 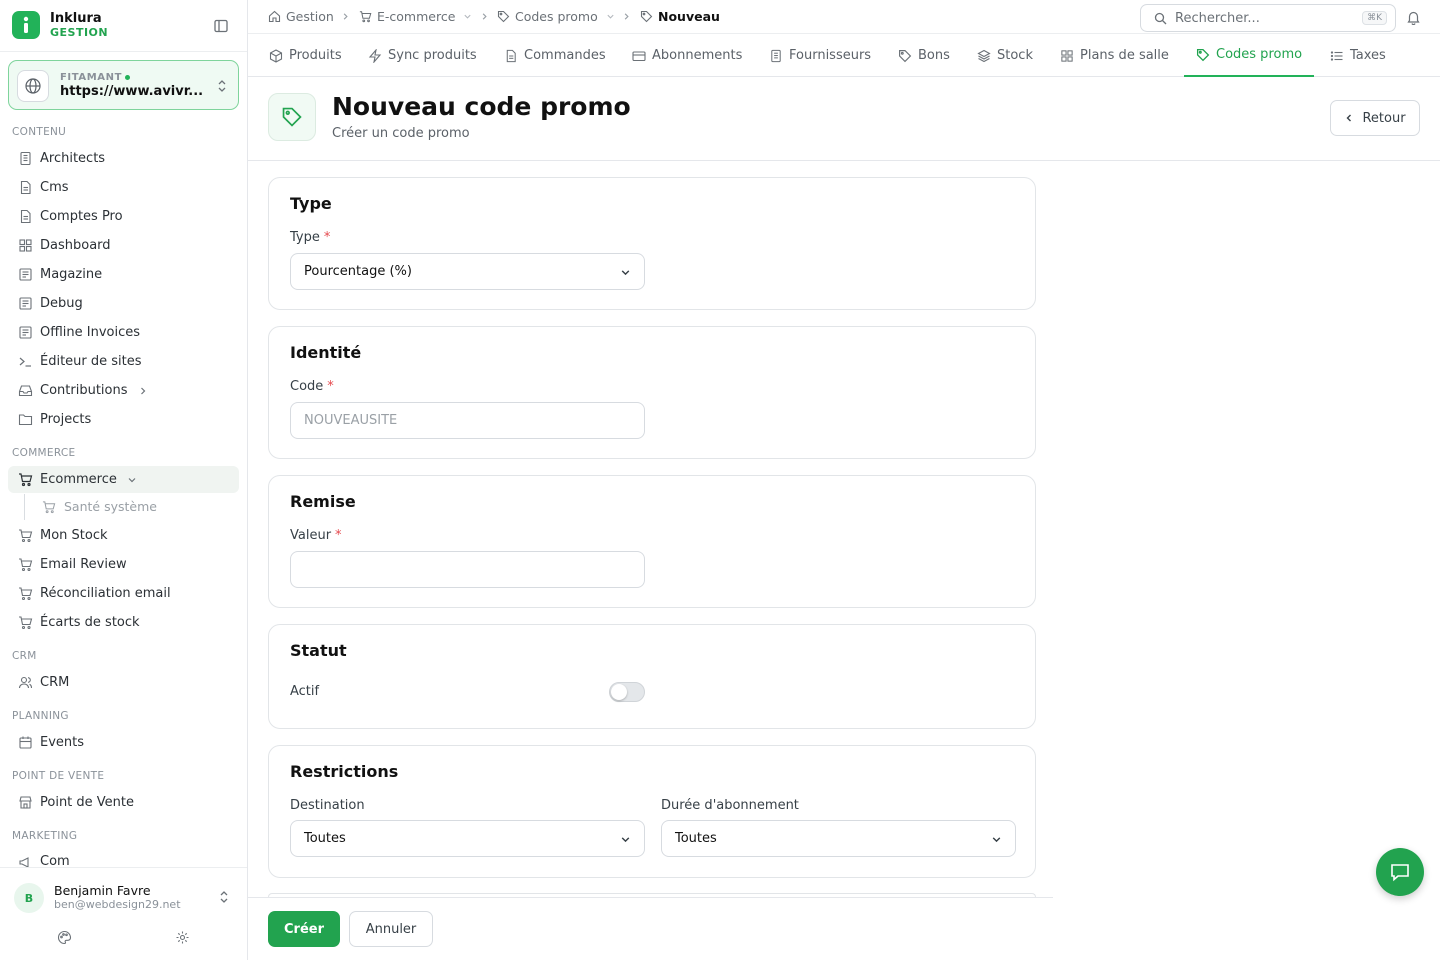 I want to click on search-input: Rechercher... ⌘K, so click(x=1268, y=18).